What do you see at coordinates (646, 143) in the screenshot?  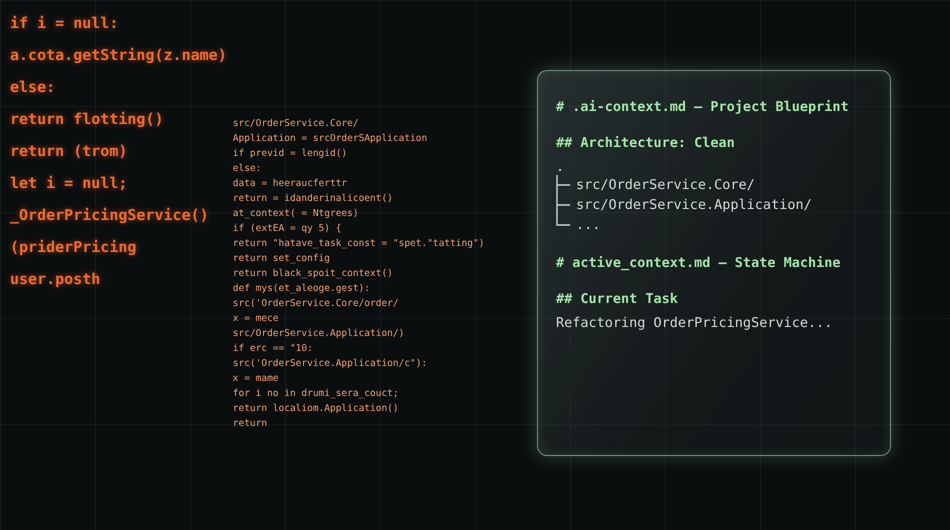 I see `markdown-subheading: ## Architecture: Clean` at bounding box center [646, 143].